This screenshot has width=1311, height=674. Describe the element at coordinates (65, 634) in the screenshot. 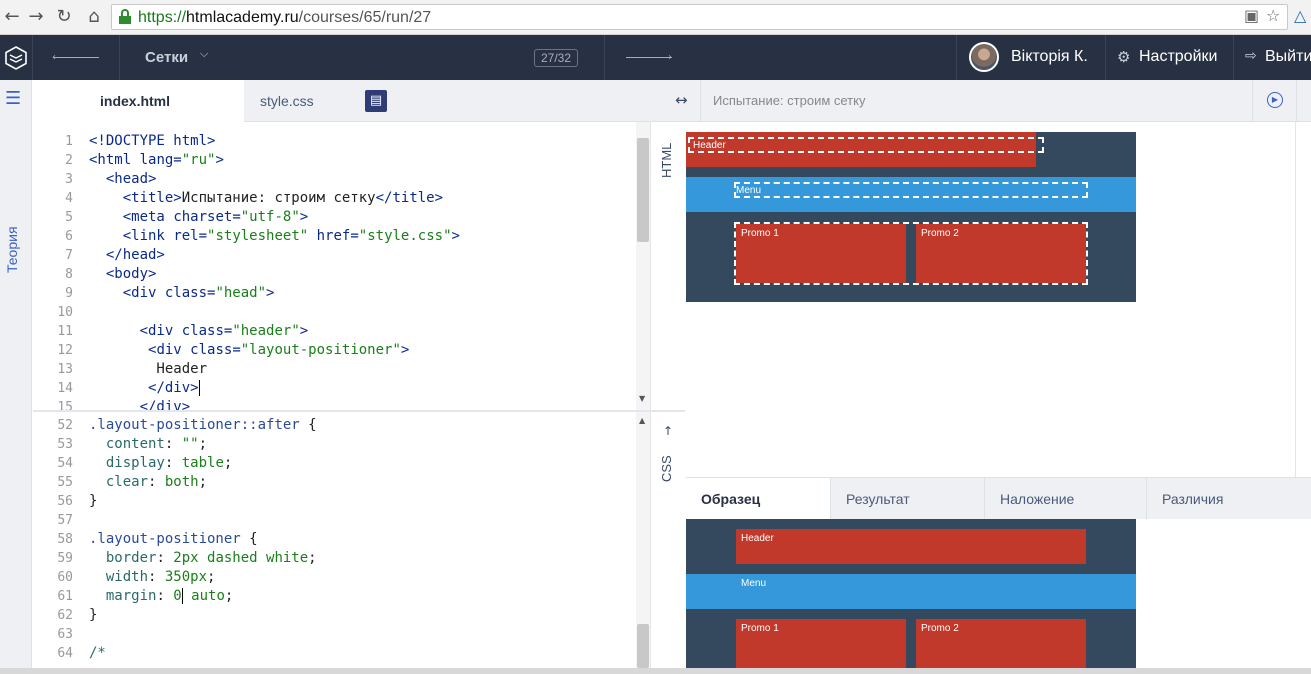

I see `line-number: 63` at that location.